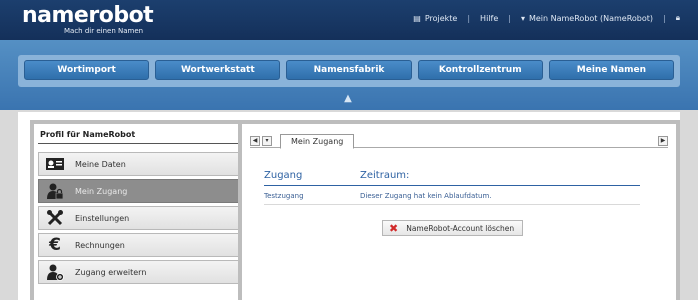 This screenshot has height=300, width=698. What do you see at coordinates (284, 196) in the screenshot?
I see `cell-access-type: Testzugang` at bounding box center [284, 196].